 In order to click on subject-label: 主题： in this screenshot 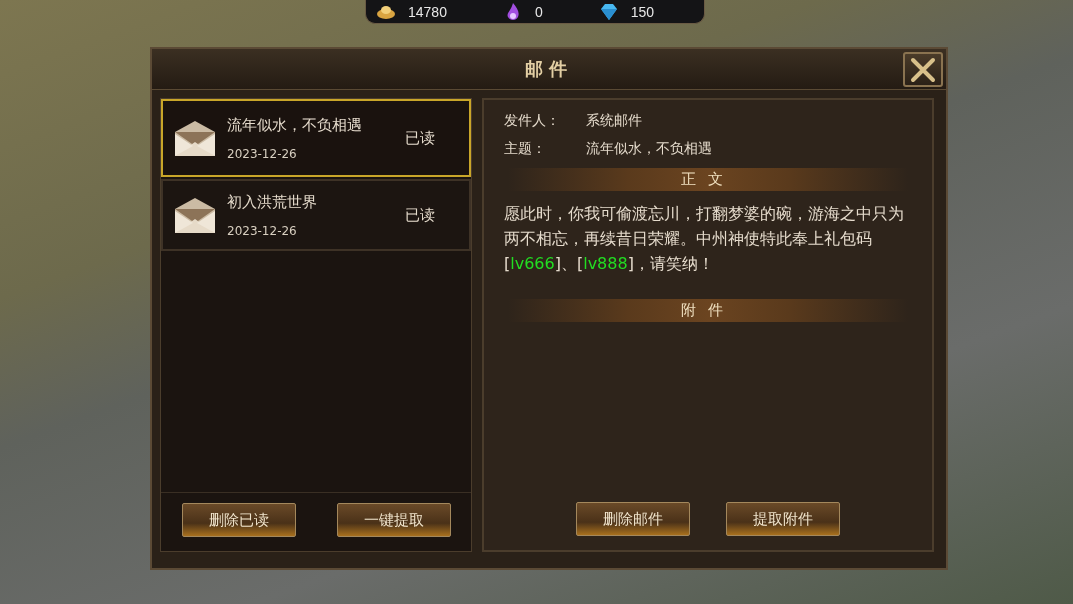, I will do `click(525, 149)`.